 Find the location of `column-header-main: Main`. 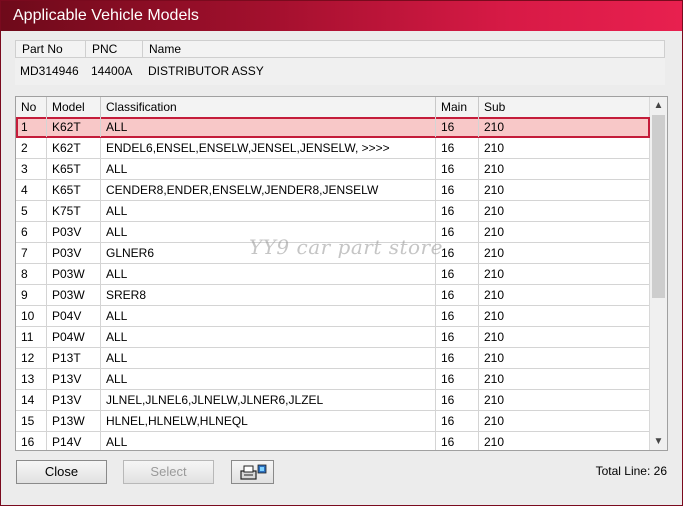

column-header-main: Main is located at coordinates (457, 107).